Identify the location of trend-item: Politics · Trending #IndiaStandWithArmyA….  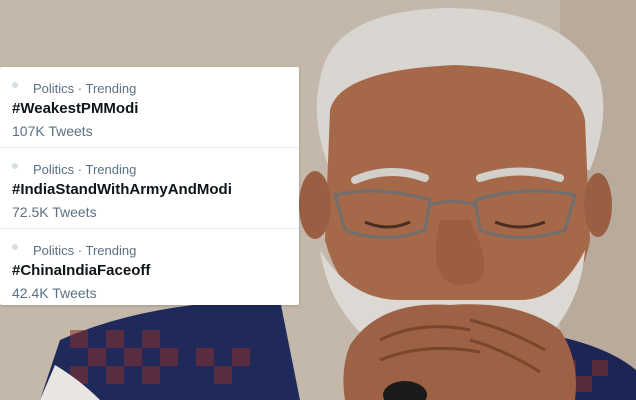
(149, 188).